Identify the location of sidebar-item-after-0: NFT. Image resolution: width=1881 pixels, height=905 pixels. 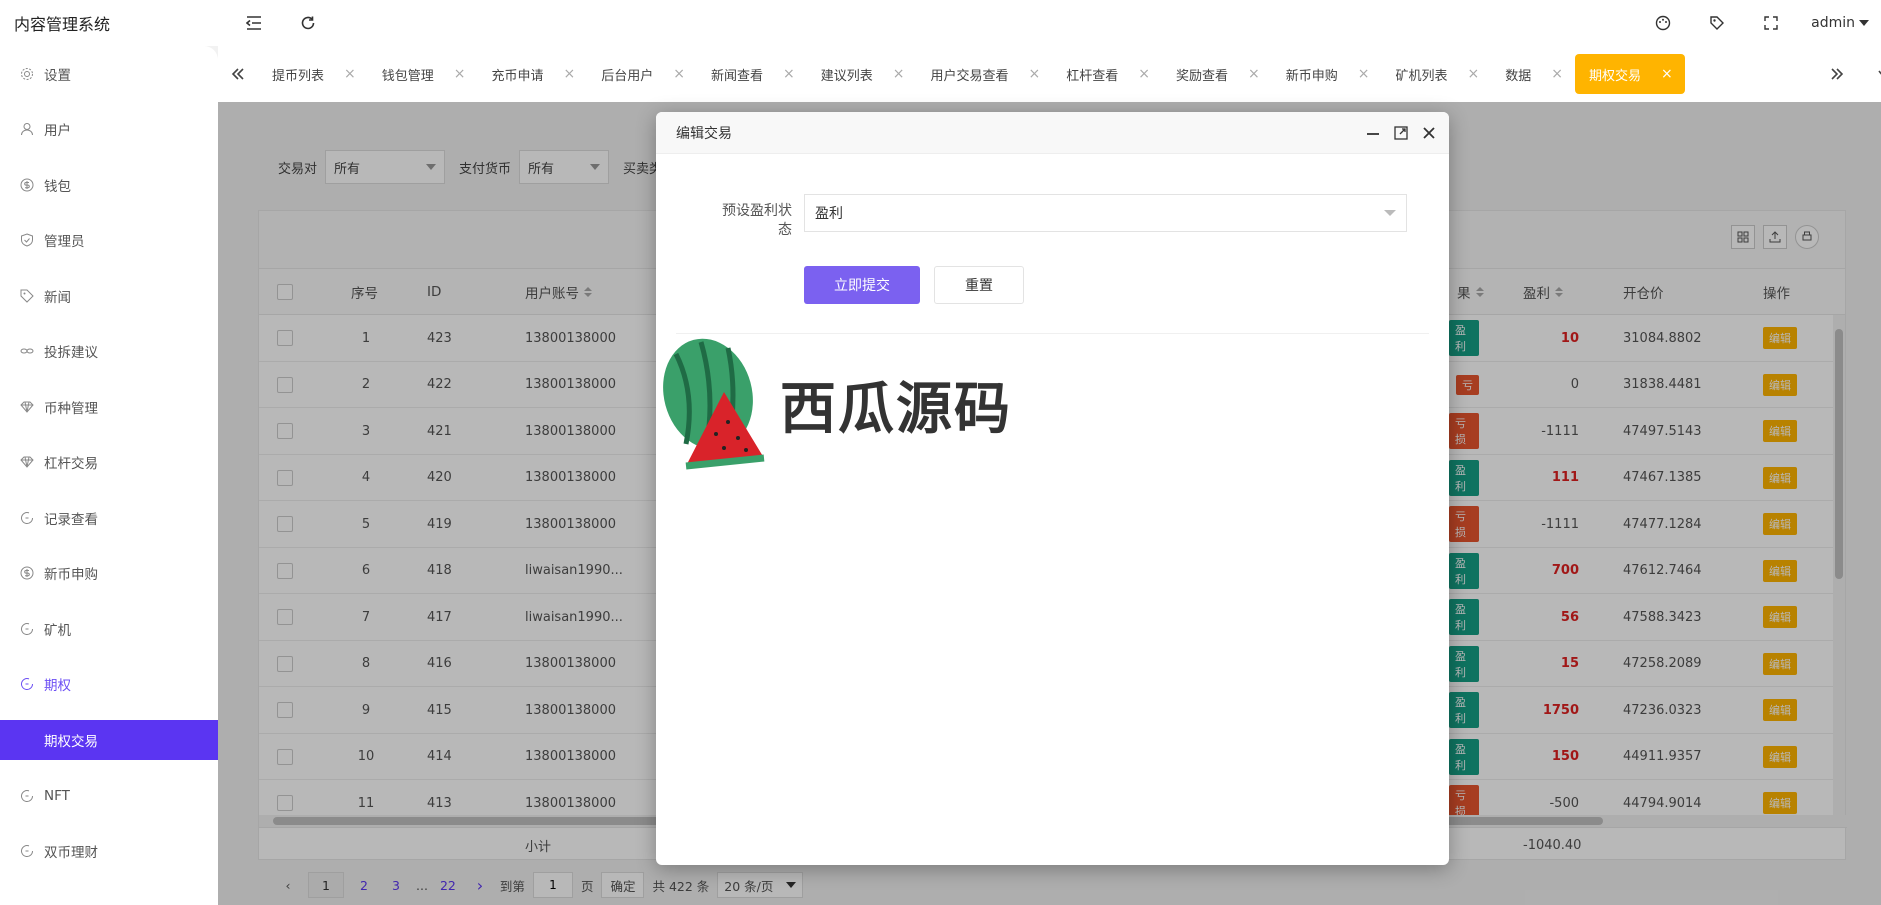
(109, 796).